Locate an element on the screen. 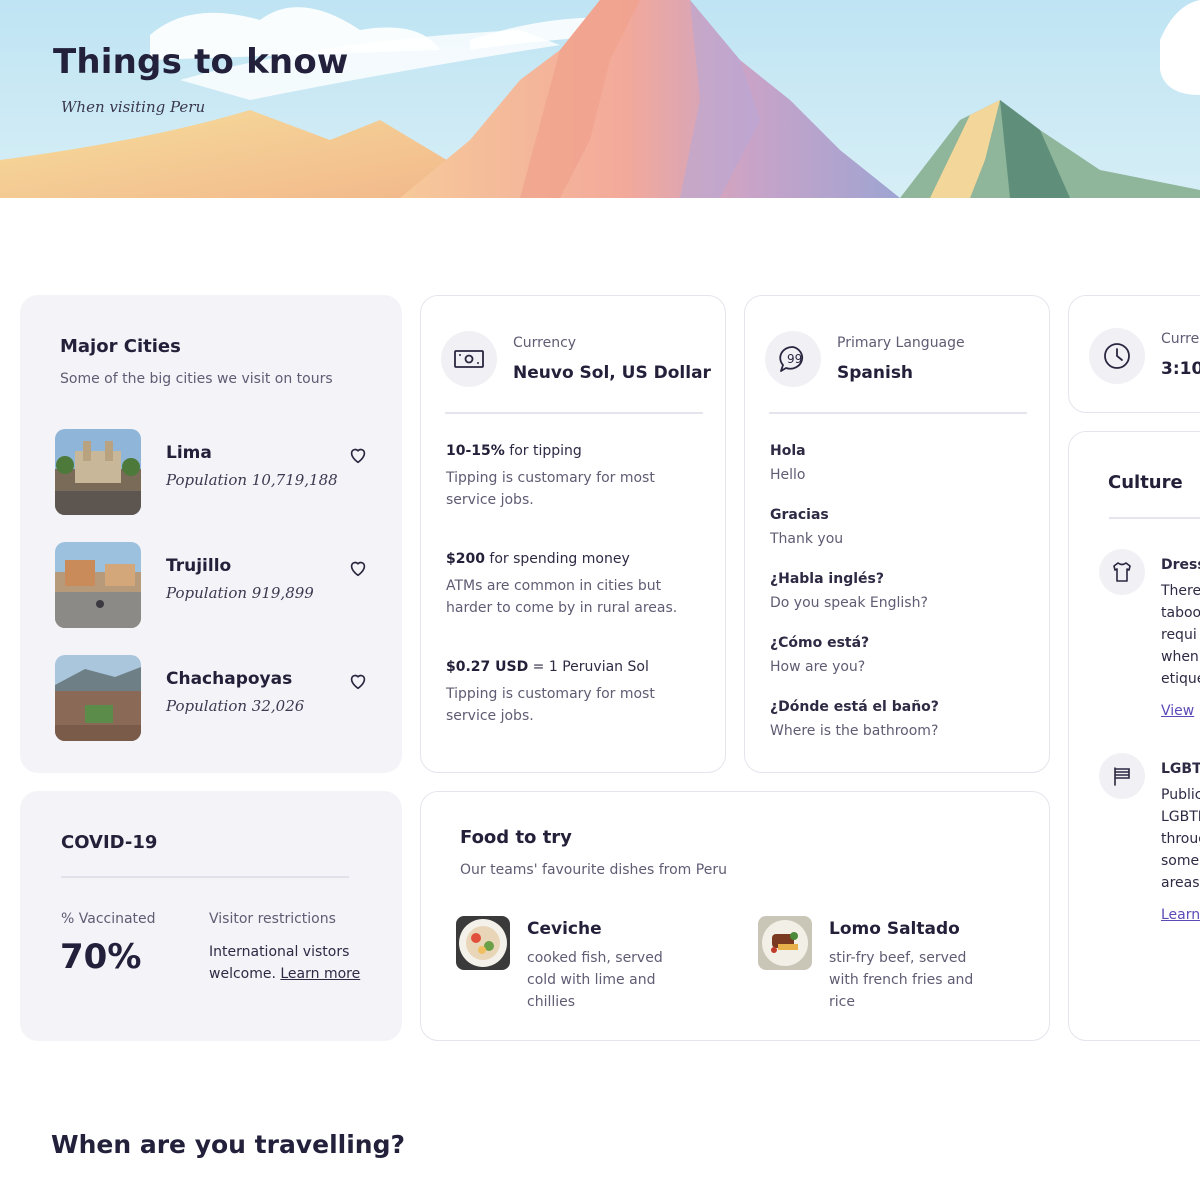 The width and height of the screenshot is (1200, 1200). tip-label: for spending money is located at coordinates (557, 559).